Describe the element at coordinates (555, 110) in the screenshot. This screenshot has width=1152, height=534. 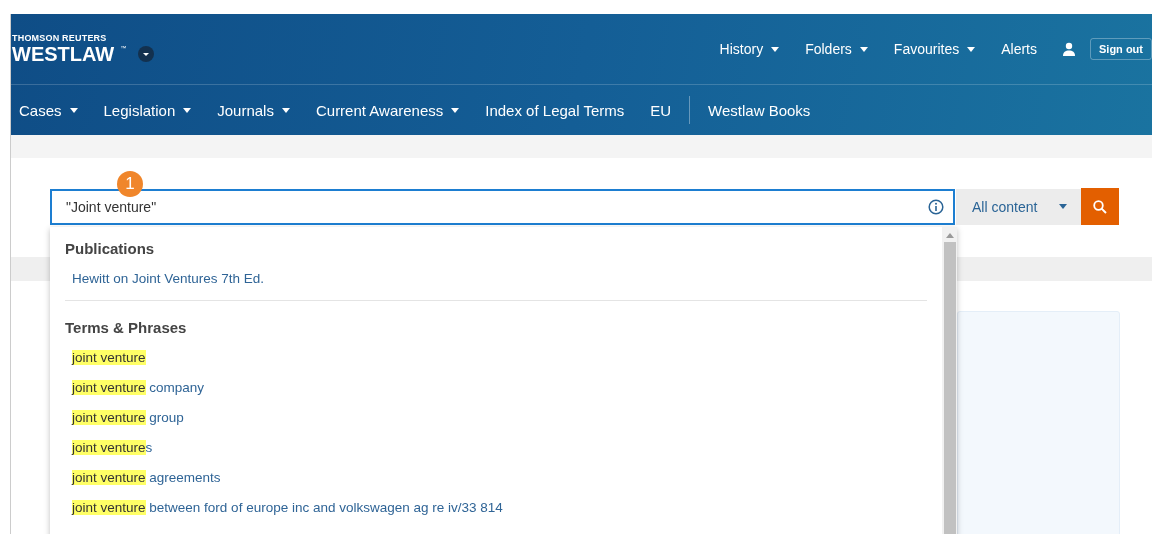
I see `nav-tab: Index of Legal Terms` at that location.